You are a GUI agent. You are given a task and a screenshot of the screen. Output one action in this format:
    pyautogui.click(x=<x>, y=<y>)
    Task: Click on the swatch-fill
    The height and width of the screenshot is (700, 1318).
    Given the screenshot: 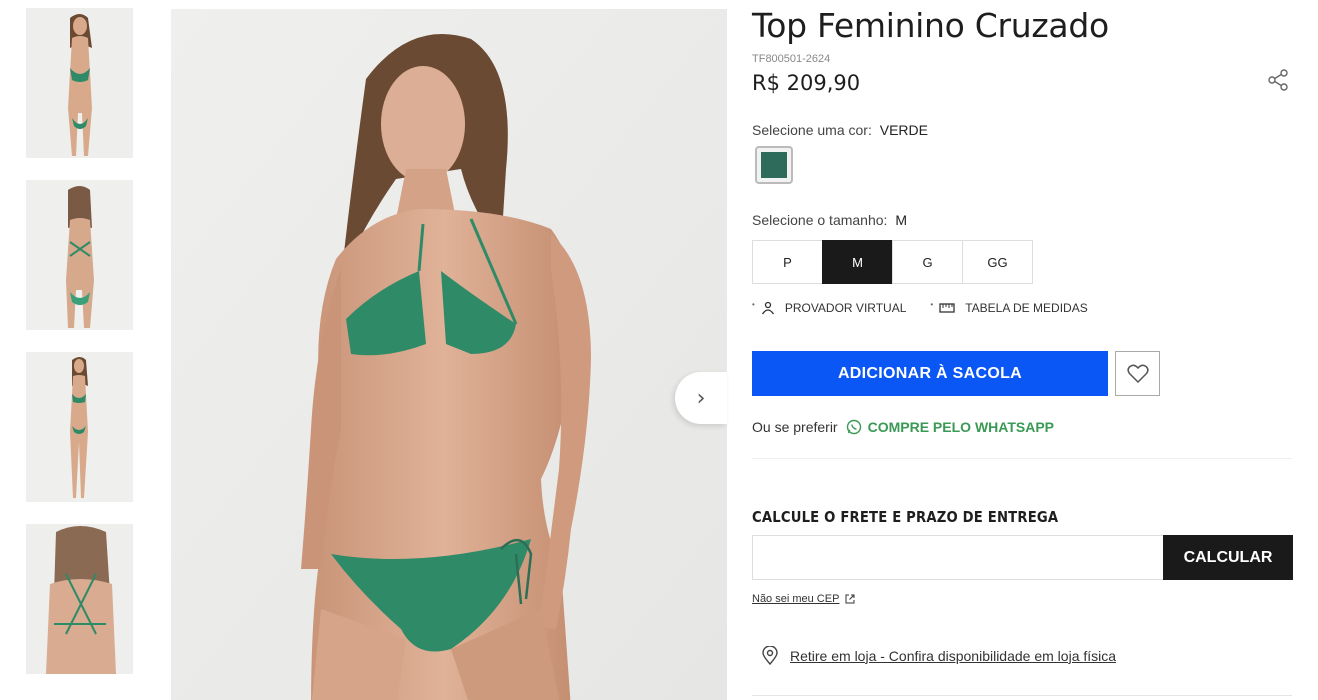 What is the action you would take?
    pyautogui.click(x=774, y=165)
    